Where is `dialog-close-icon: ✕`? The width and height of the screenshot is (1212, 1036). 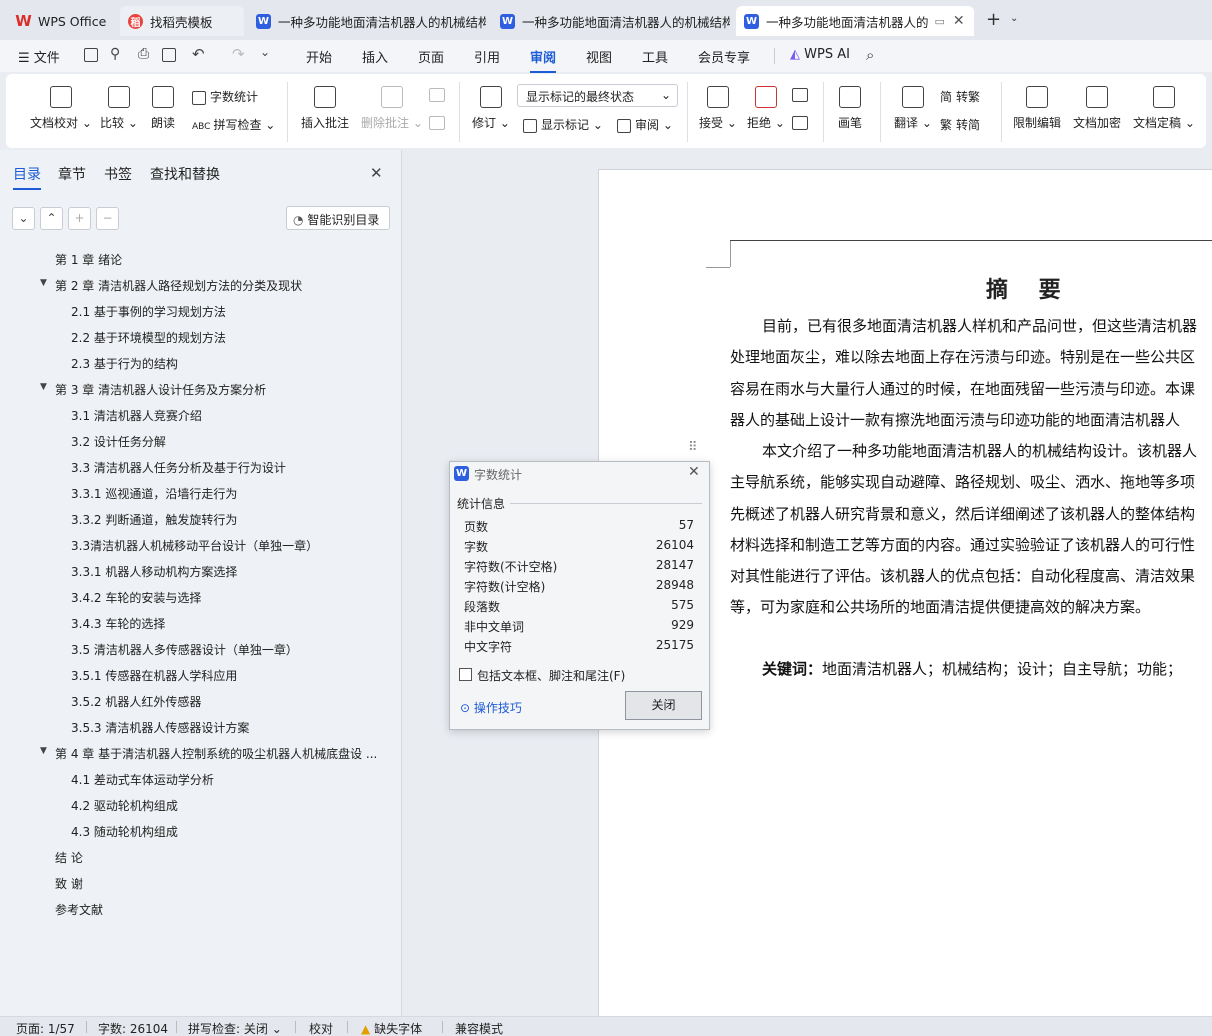 dialog-close-icon: ✕ is located at coordinates (694, 472).